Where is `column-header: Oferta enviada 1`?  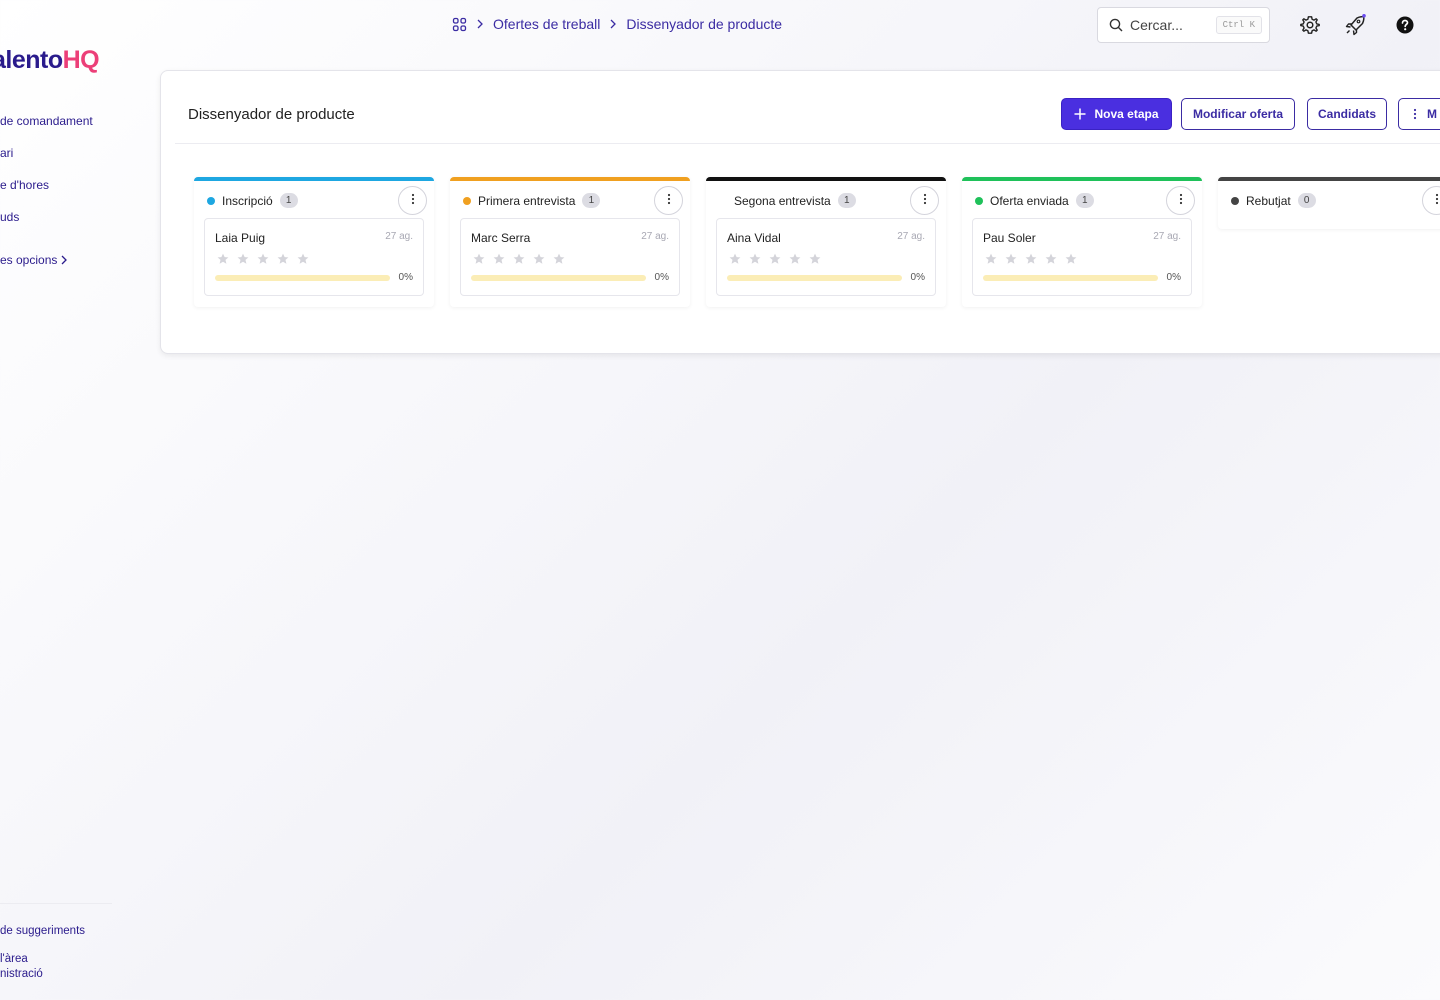
column-header: Oferta enviada 1 is located at coordinates (1034, 200).